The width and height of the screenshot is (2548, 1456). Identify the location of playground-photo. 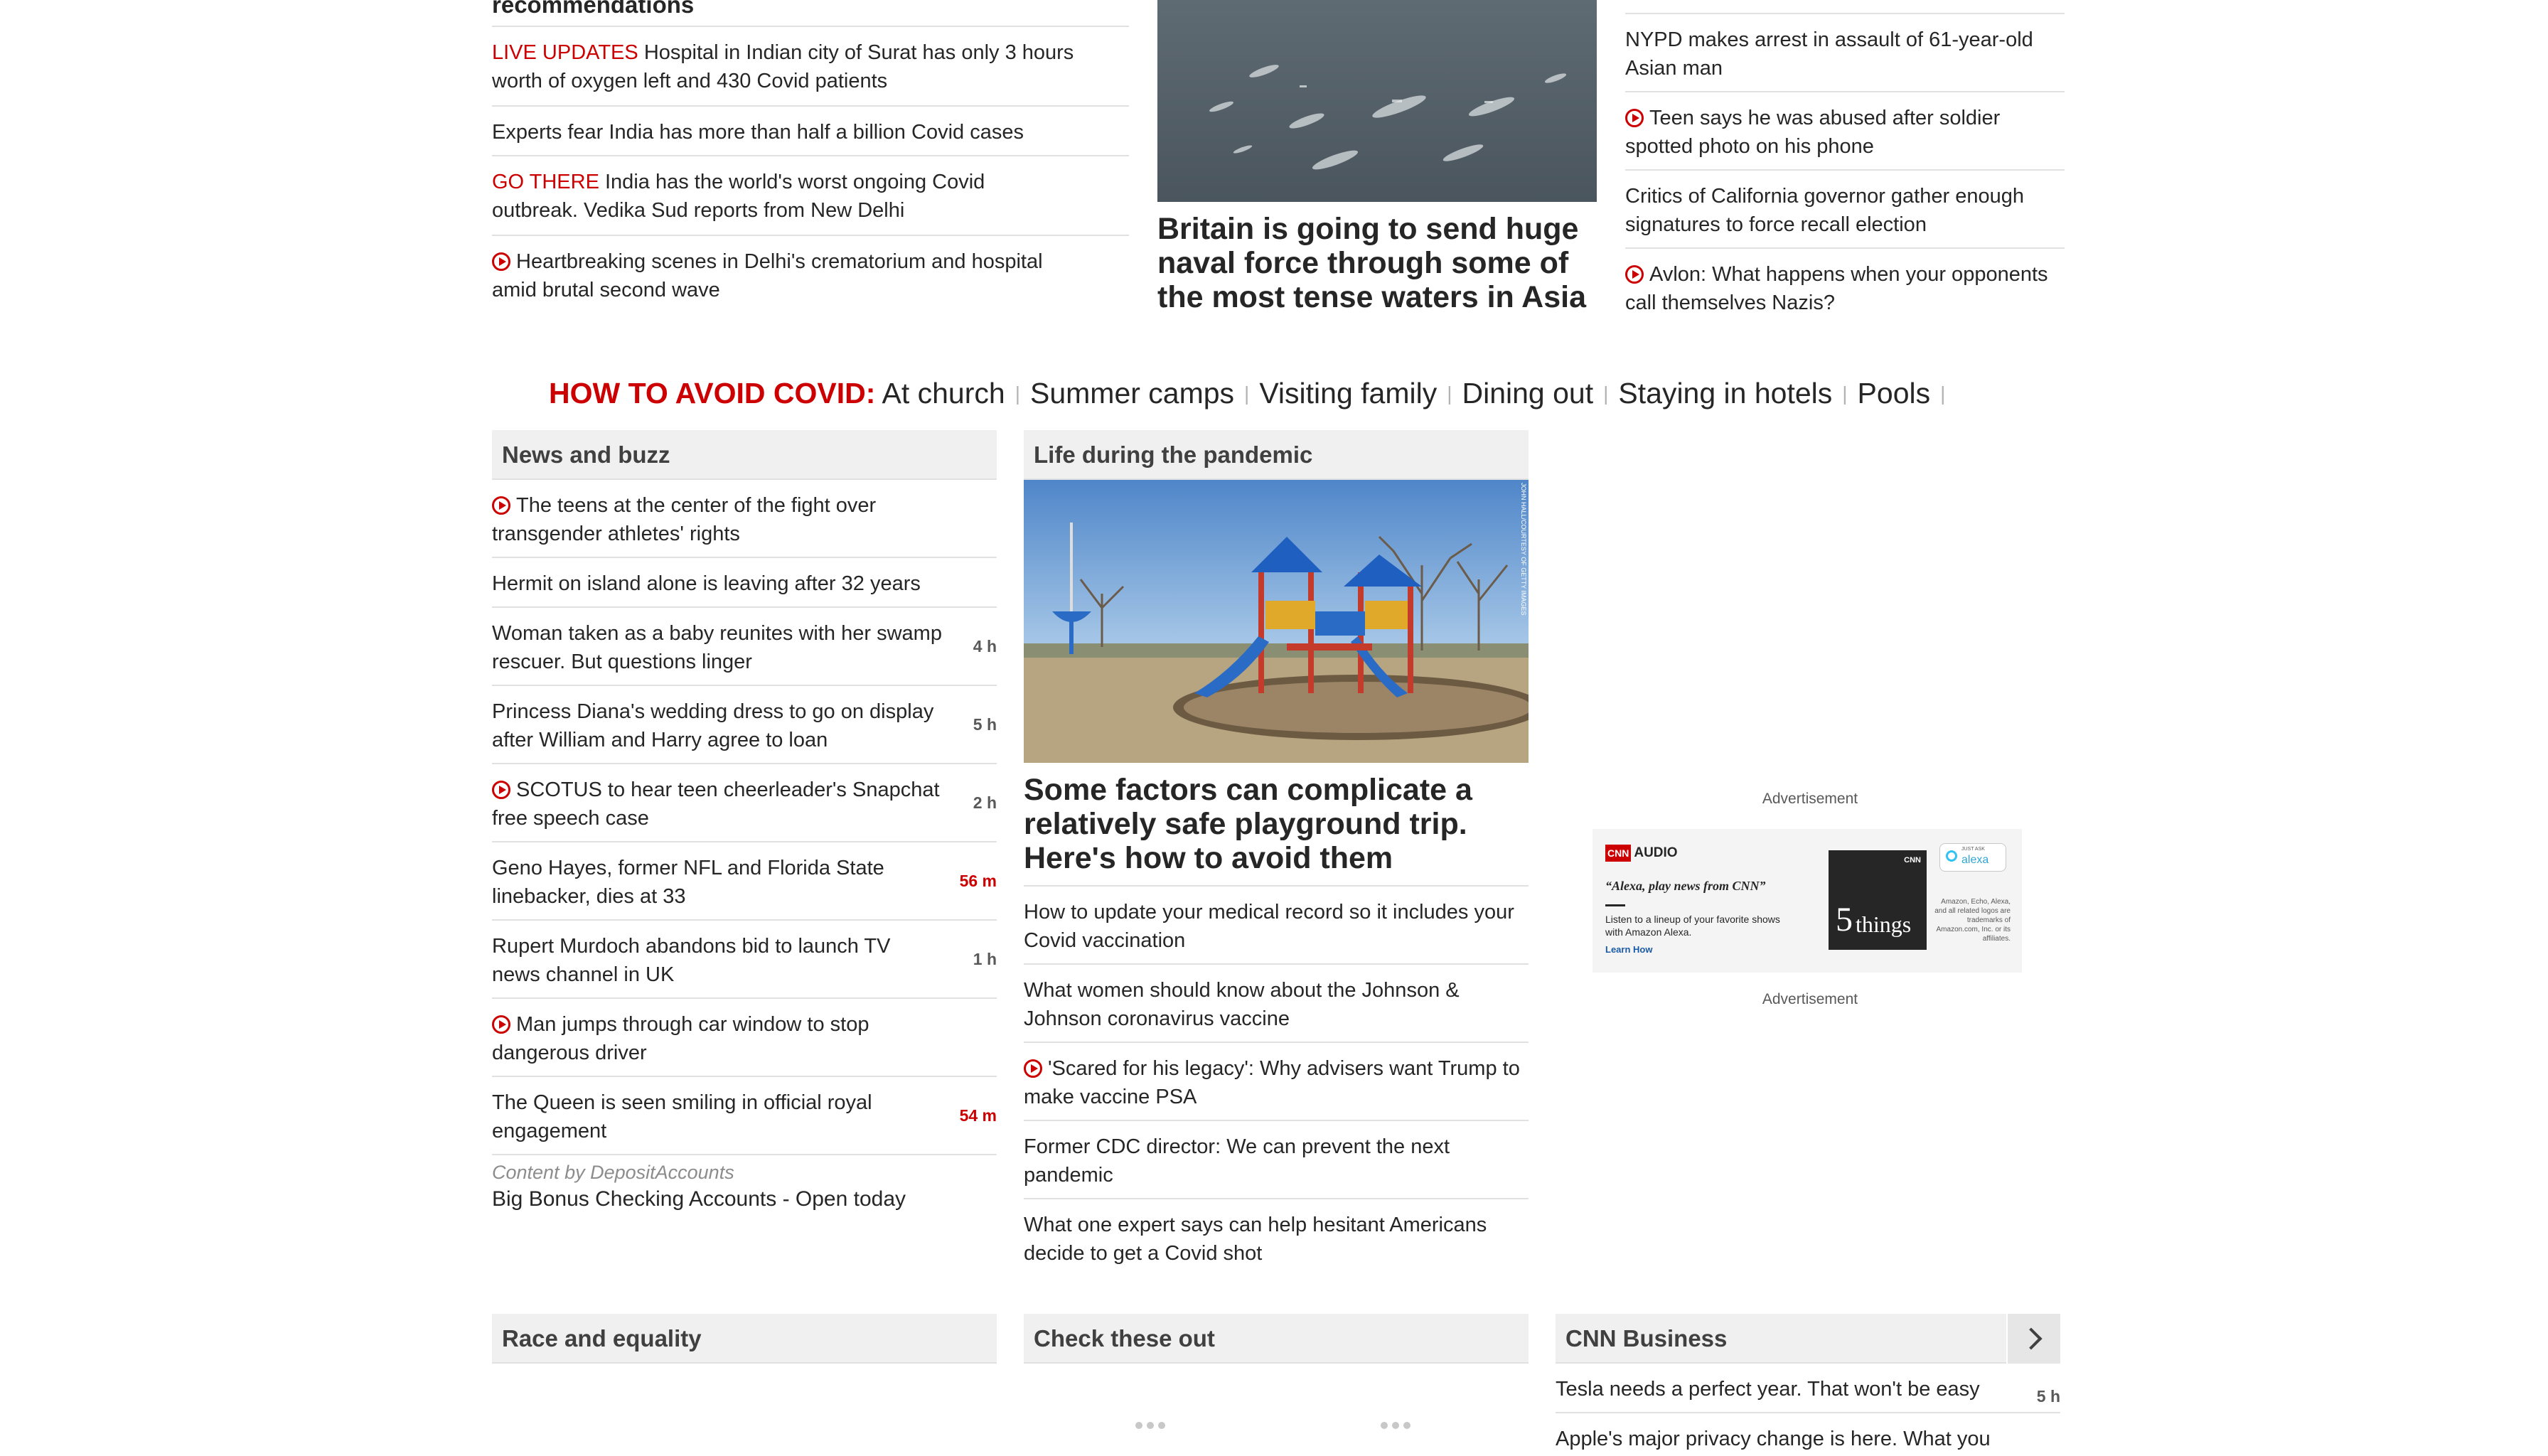
(1277, 621).